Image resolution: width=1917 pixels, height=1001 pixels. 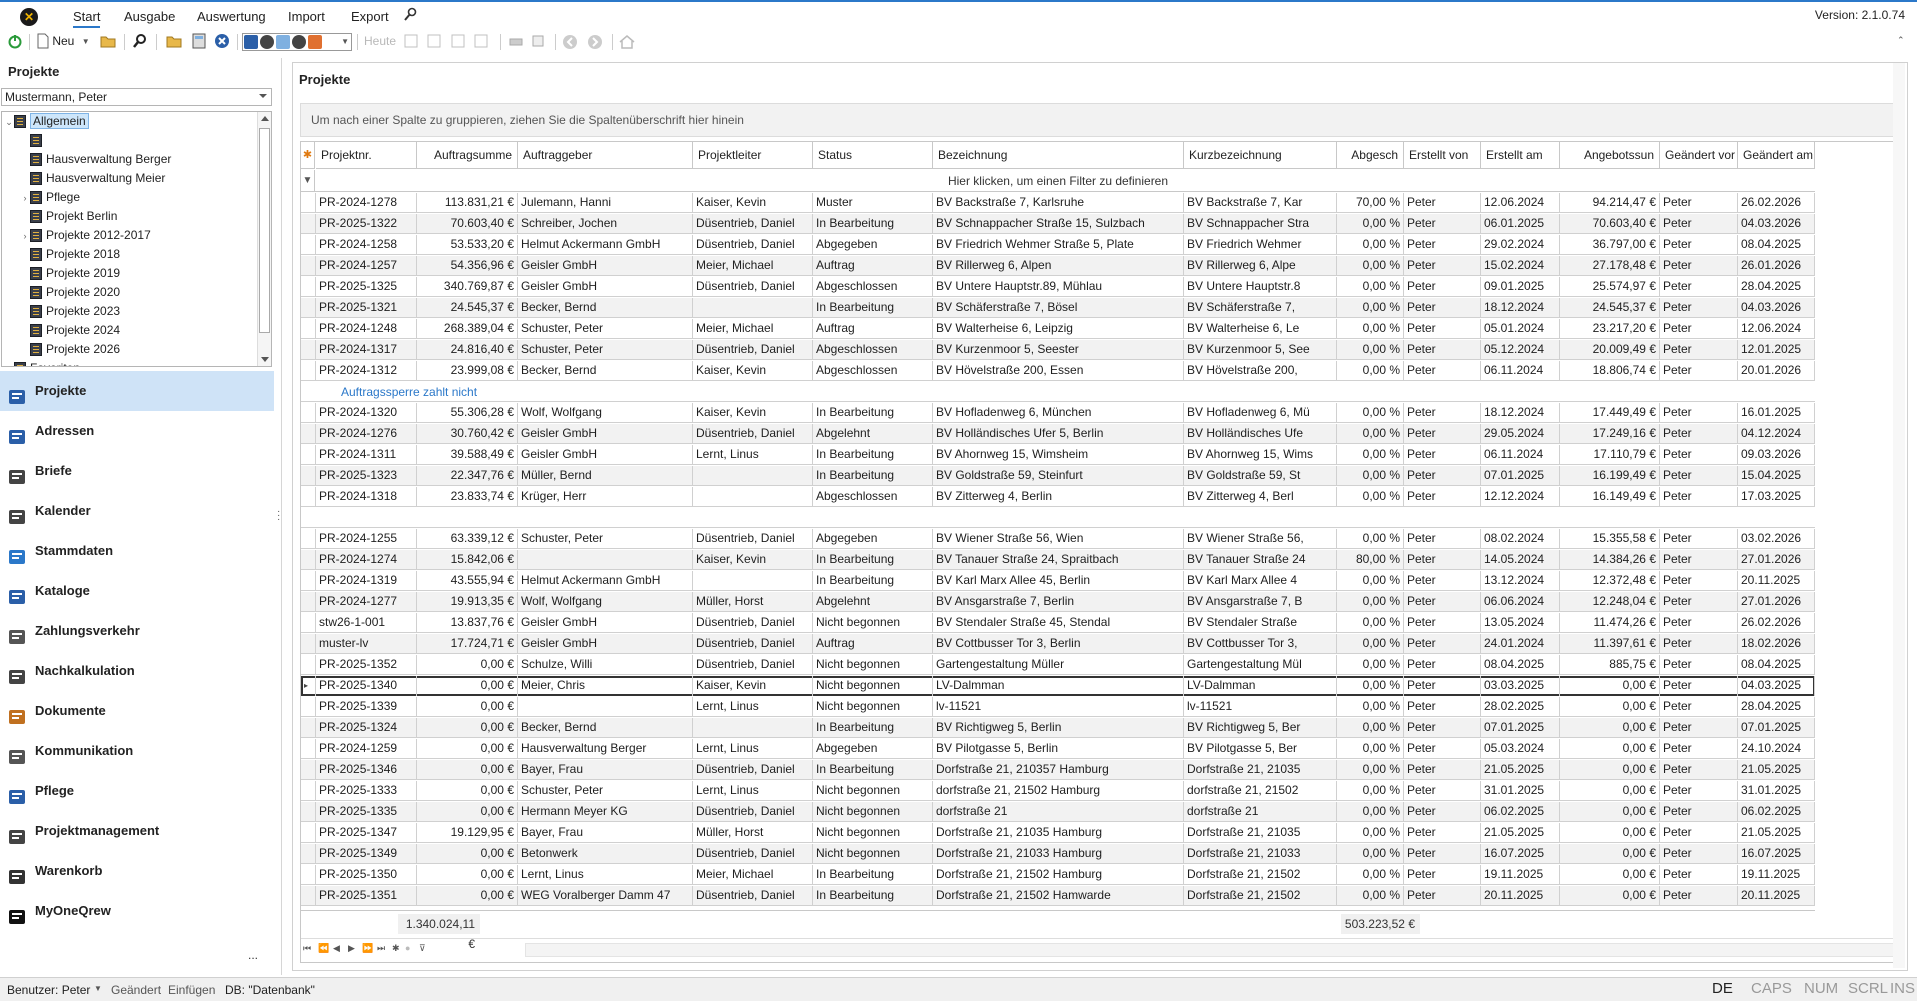 What do you see at coordinates (366, 287) in the screenshot?
I see `cell: PR-2025-1325` at bounding box center [366, 287].